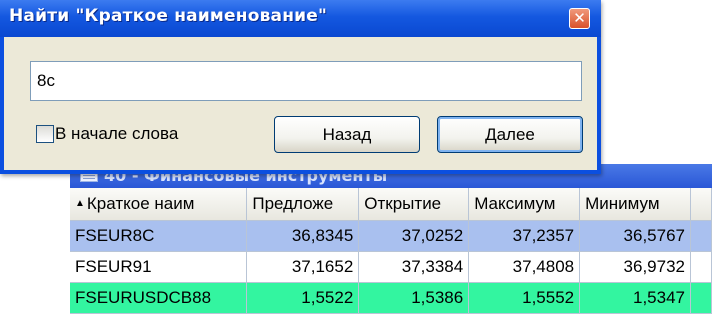 This screenshot has height=314, width=712. What do you see at coordinates (159, 236) in the screenshot?
I see `cell-short-name: FSEUR8C` at bounding box center [159, 236].